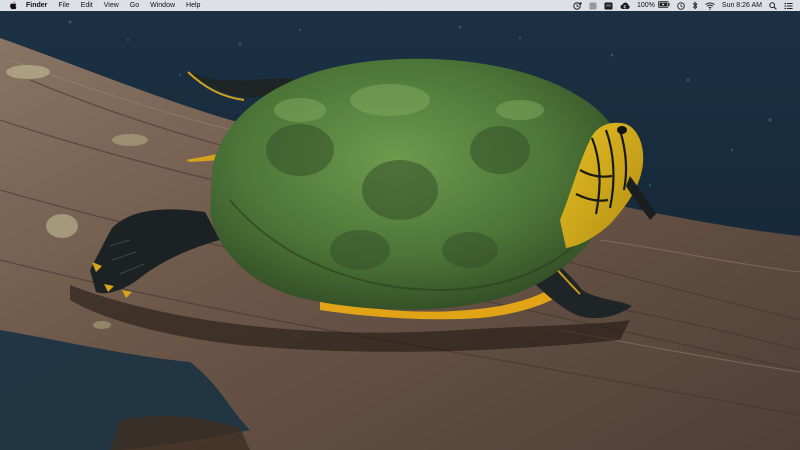 The image size is (800, 450). What do you see at coordinates (788, 5) in the screenshot?
I see `notification-center-icon` at bounding box center [788, 5].